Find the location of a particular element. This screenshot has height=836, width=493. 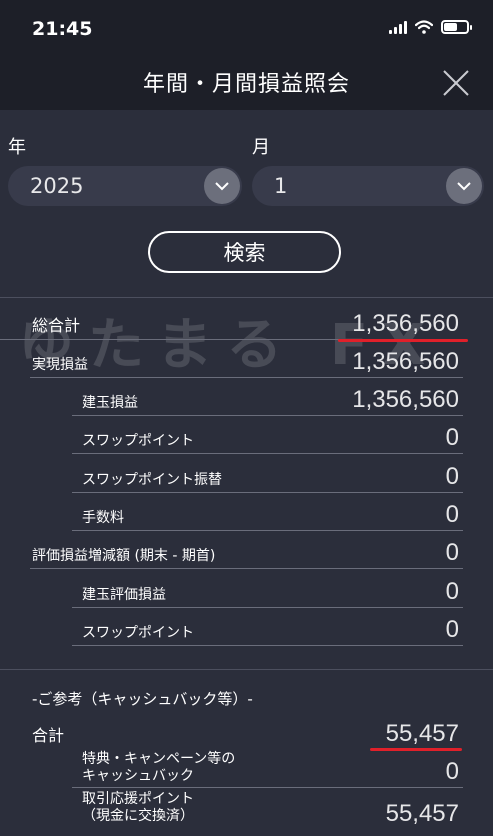

row-swap-point-2: スワップポイント 0 is located at coordinates (246, 627).